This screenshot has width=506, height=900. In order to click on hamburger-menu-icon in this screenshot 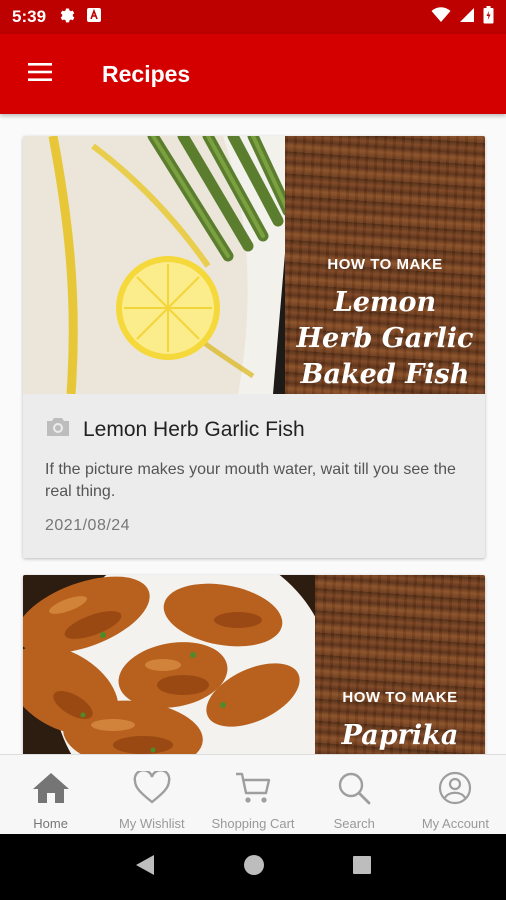, I will do `click(40, 74)`.